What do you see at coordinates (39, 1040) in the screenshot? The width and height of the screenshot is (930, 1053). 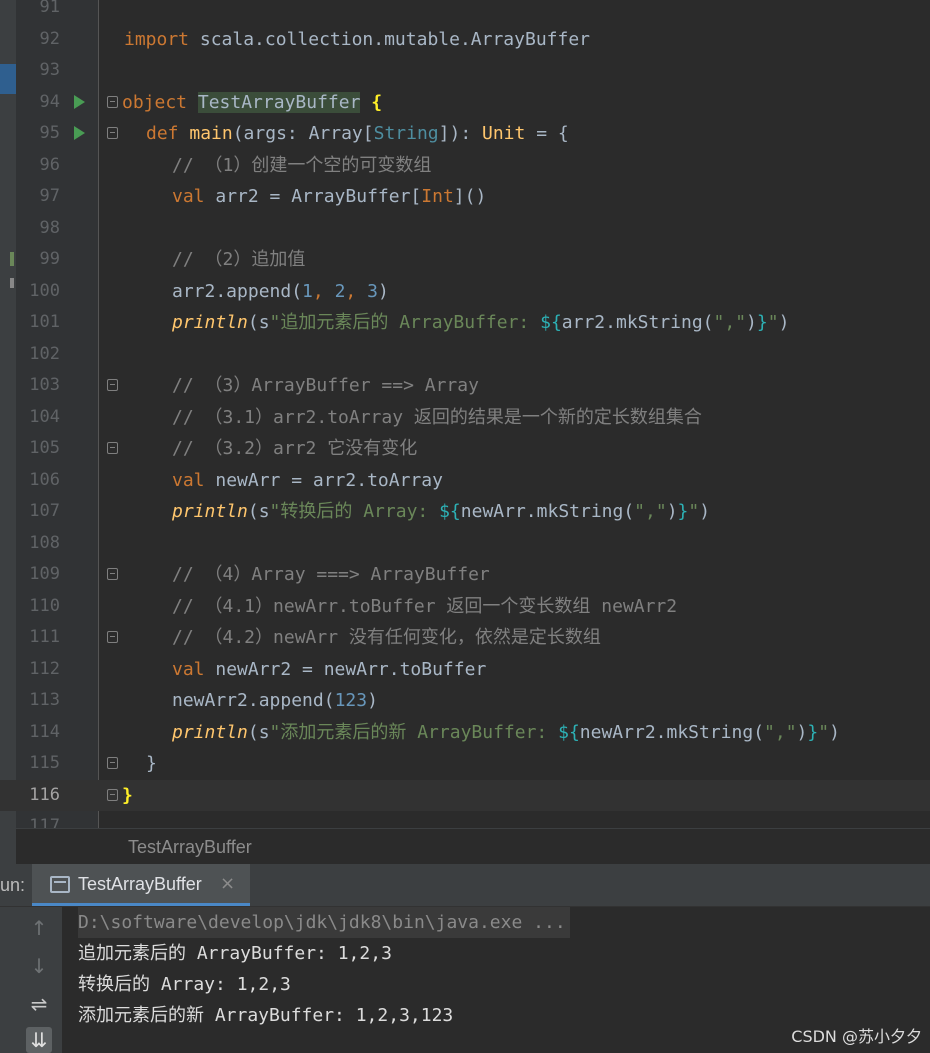 I see `scroll-to-end-icon: ⇊` at bounding box center [39, 1040].